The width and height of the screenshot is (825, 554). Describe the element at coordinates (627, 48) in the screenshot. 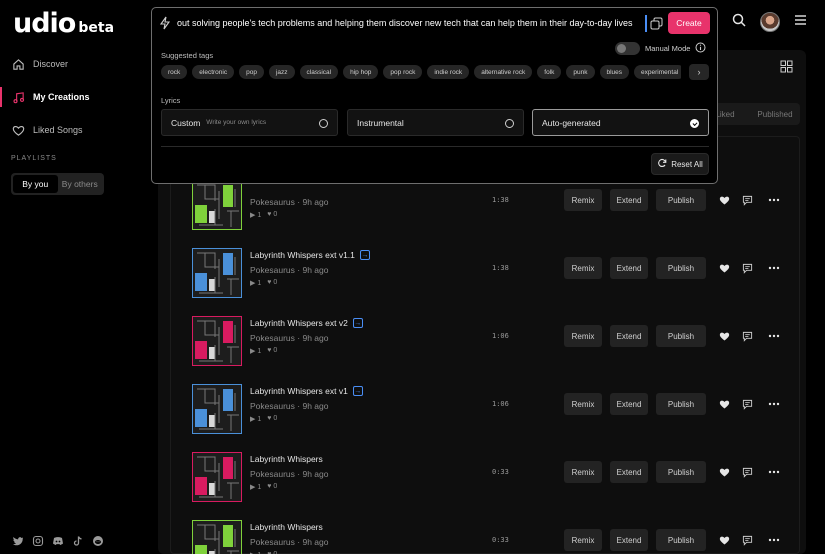

I see `manual-mode-toggle` at that location.